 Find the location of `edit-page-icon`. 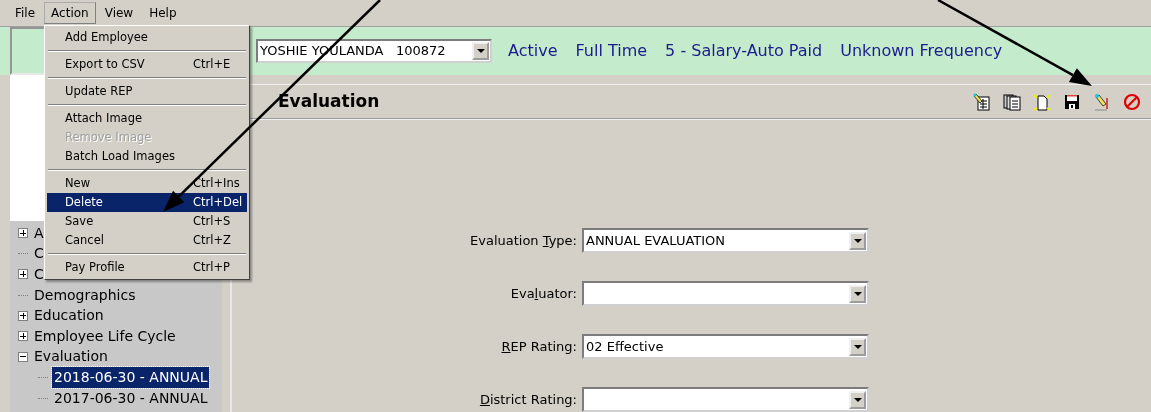

edit-page-icon is located at coordinates (982, 101).